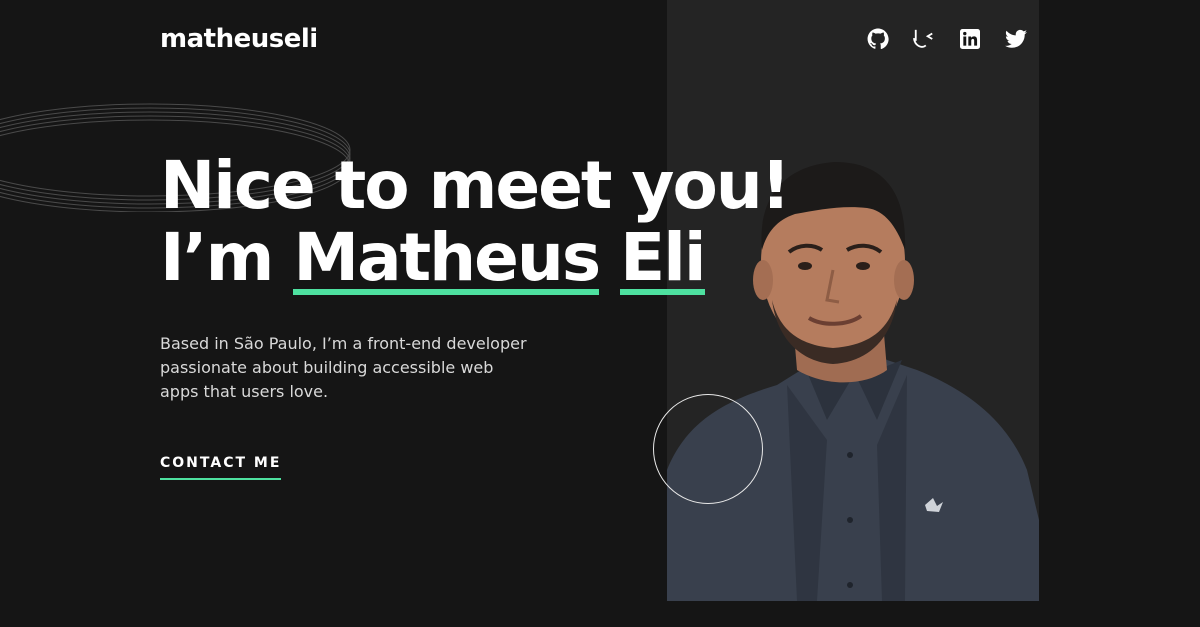  Describe the element at coordinates (708, 449) in the screenshot. I see `decorative-circle` at that location.